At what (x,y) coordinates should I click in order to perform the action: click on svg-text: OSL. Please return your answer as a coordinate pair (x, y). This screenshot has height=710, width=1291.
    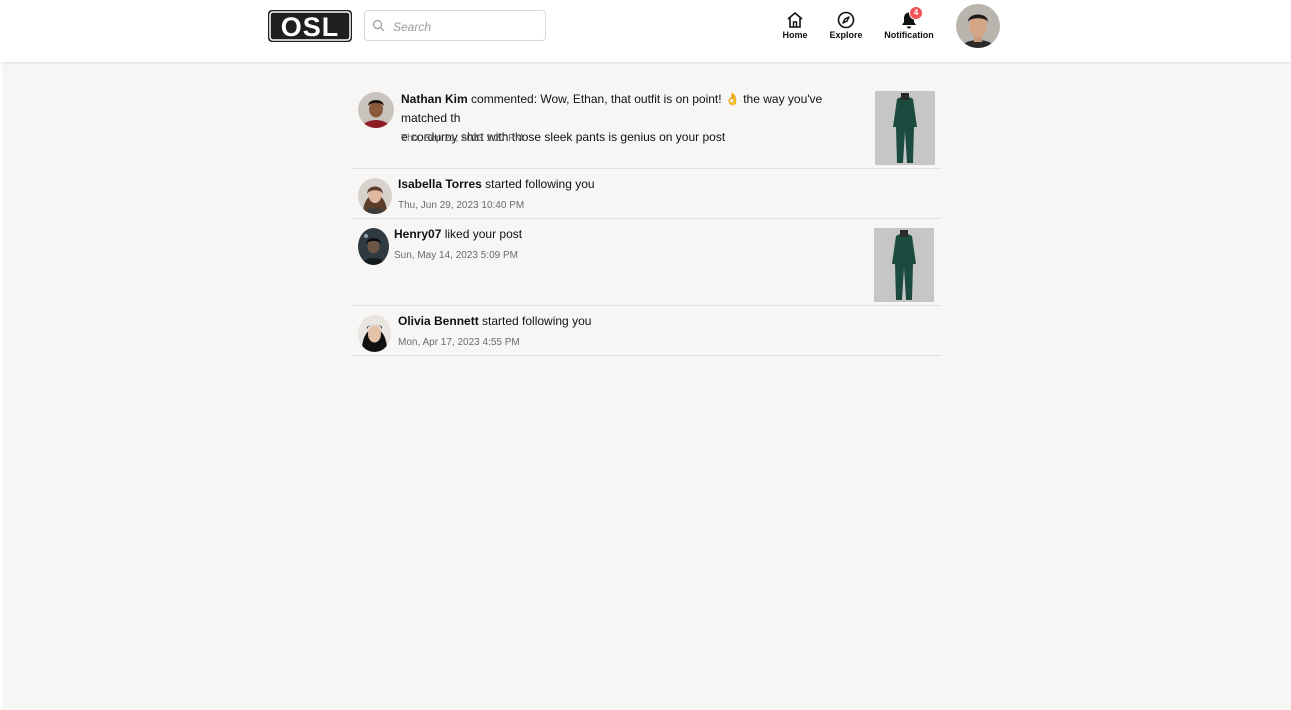
    Looking at the image, I should click on (310, 27).